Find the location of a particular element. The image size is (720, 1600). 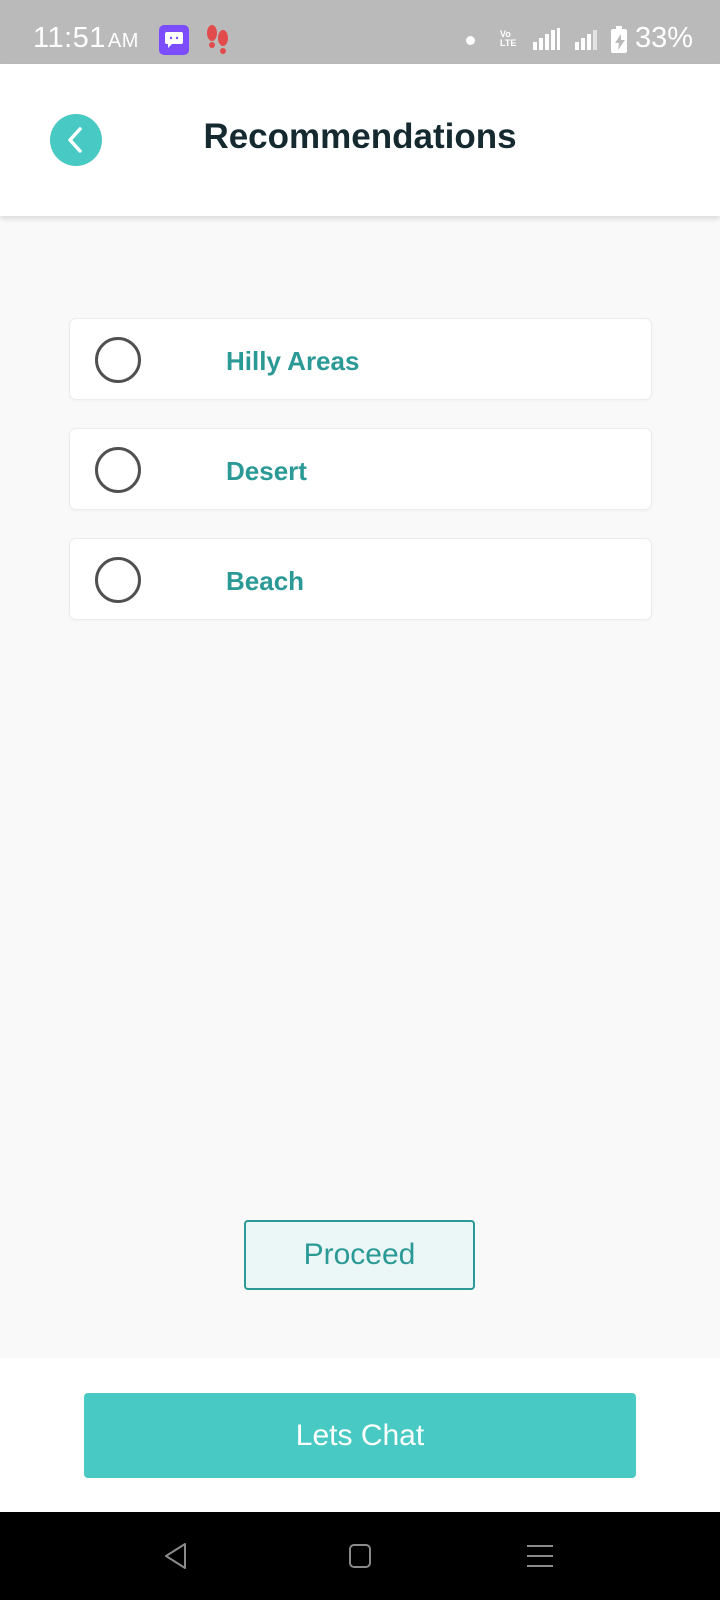

bottom-panel: Lets Chat is located at coordinates (360, 1435).